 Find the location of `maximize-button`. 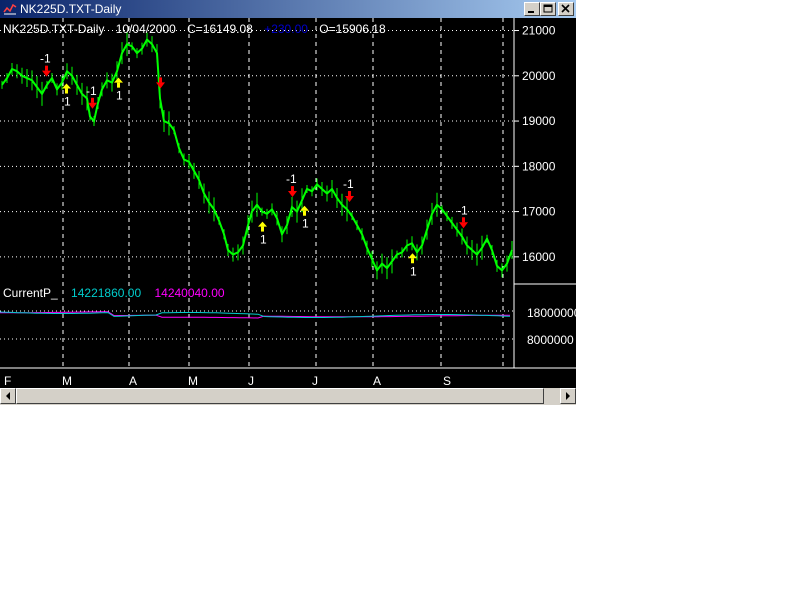

maximize-button is located at coordinates (548, 9).